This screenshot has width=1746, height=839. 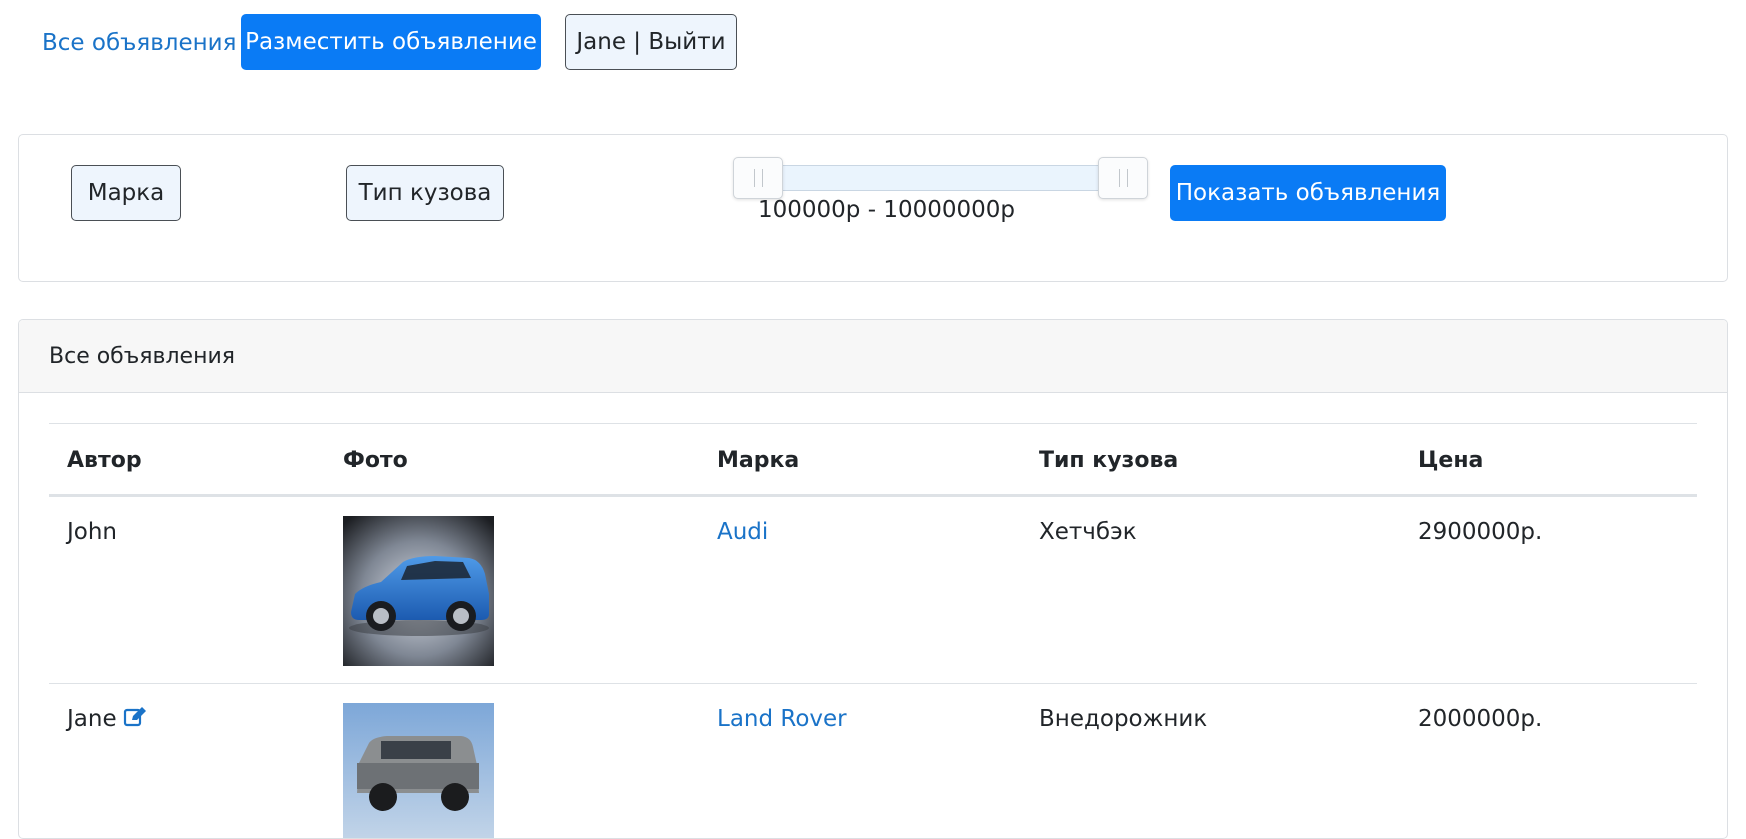 I want to click on brand-link-land-rover: Land Rover, so click(x=782, y=719).